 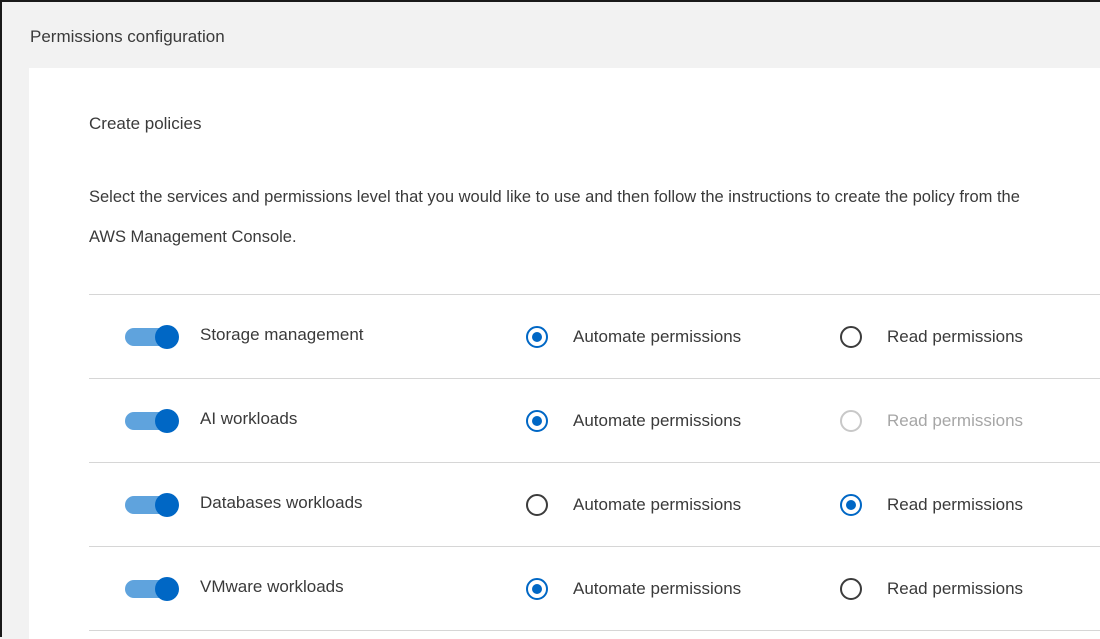 What do you see at coordinates (282, 334) in the screenshot?
I see `service-label: Storage management` at bounding box center [282, 334].